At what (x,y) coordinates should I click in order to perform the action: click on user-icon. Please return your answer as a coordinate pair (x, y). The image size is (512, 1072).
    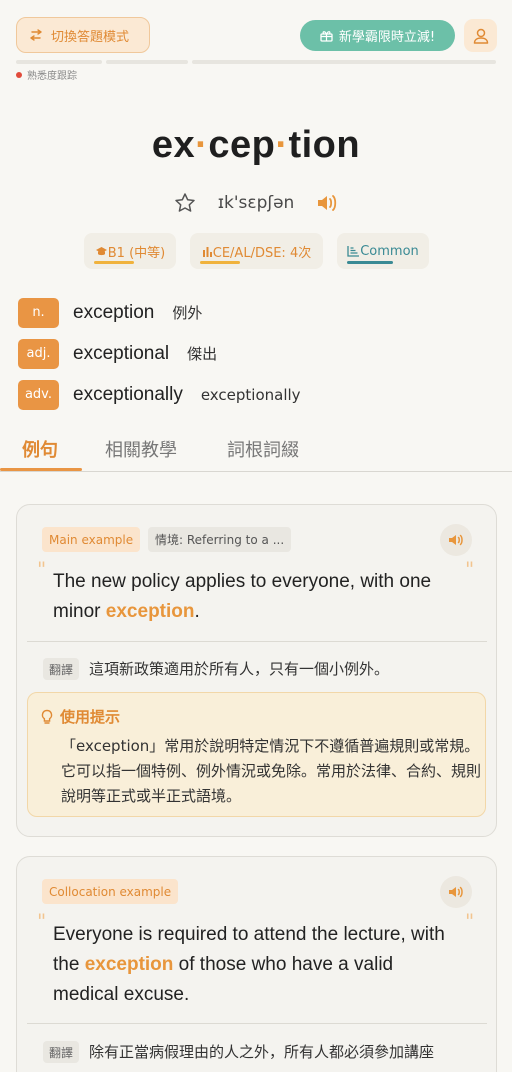
    Looking at the image, I should click on (480, 36).